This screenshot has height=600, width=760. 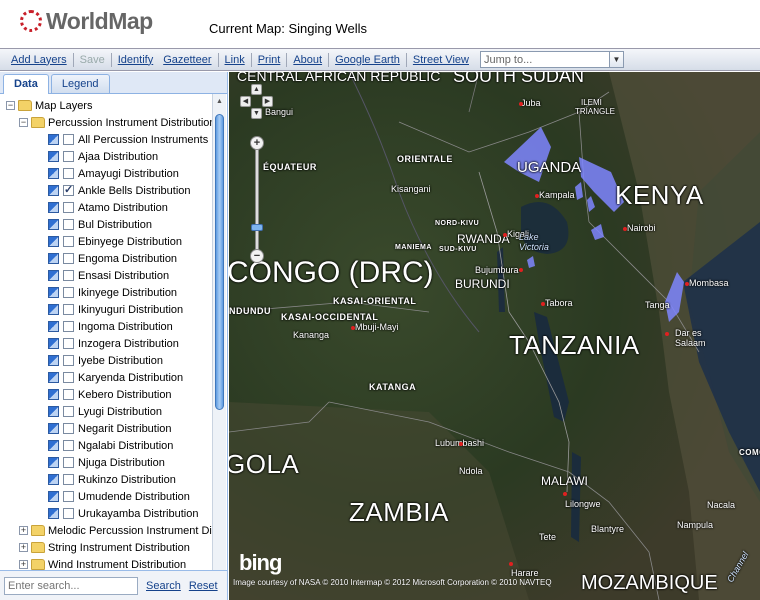 I want to click on layer-row: Kebero Distribution, so click(x=106, y=394).